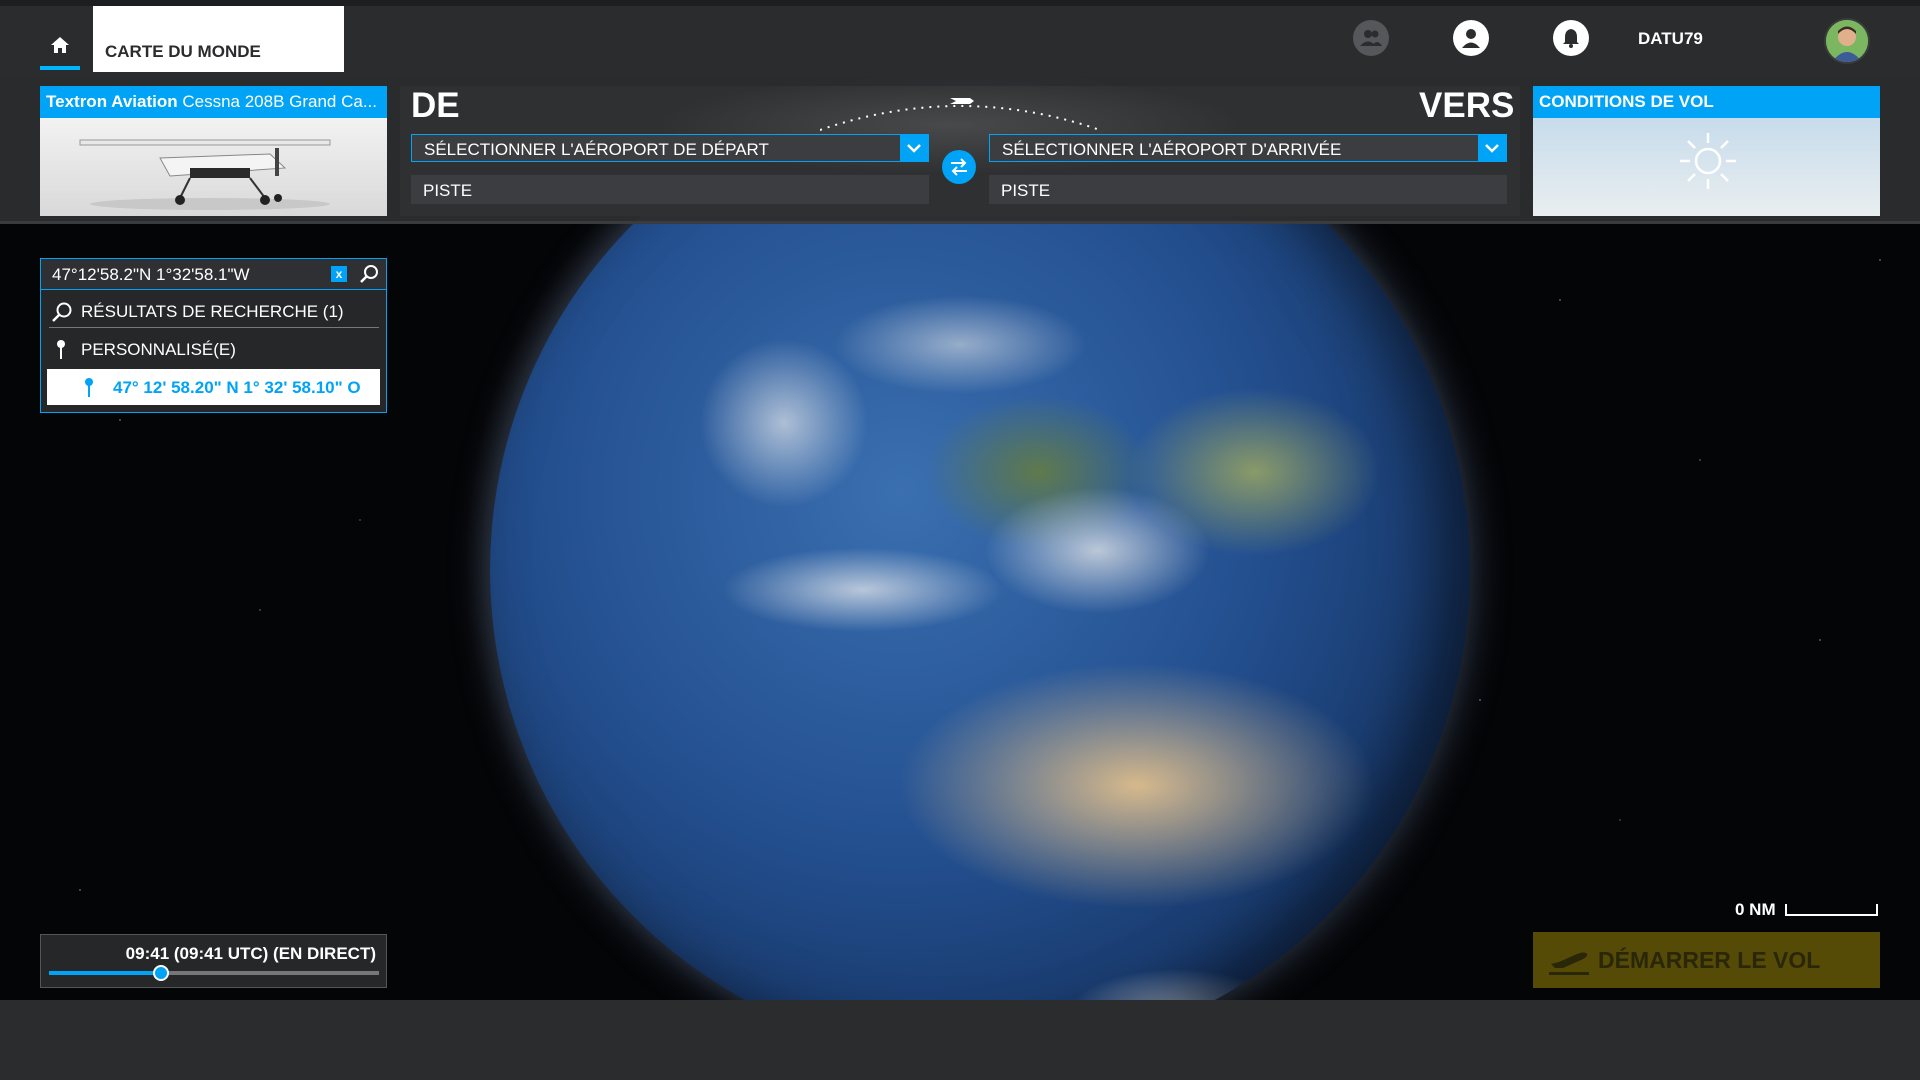 Image resolution: width=1920 pixels, height=1080 pixels. I want to click on departure-runway-select: PISTE, so click(670, 189).